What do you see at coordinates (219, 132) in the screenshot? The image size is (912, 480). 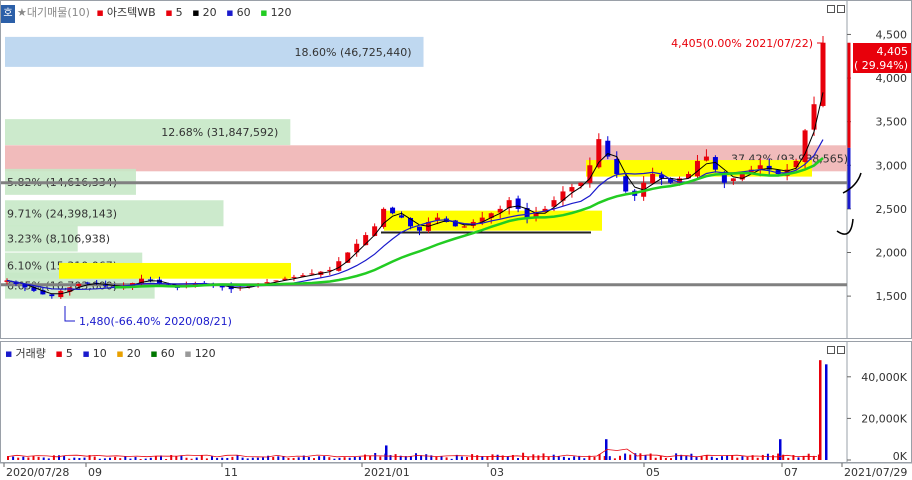 I see `overhang-label: 12.68% (31,847,592)` at bounding box center [219, 132].